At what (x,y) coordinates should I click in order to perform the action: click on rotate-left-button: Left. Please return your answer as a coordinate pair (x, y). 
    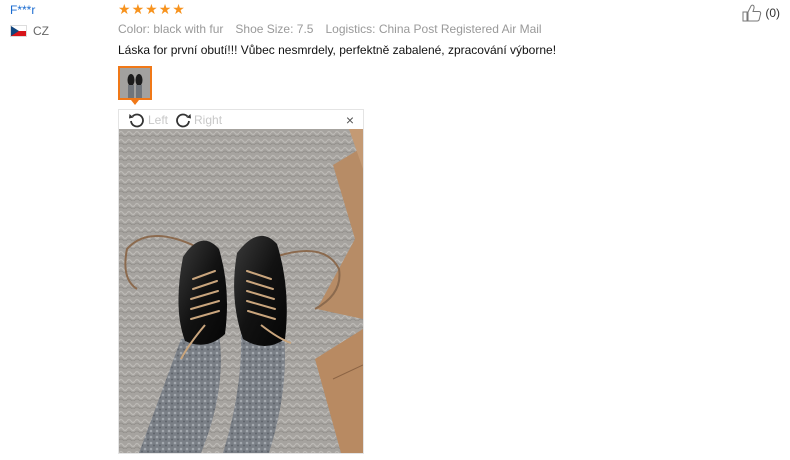
    Looking at the image, I should click on (148, 120).